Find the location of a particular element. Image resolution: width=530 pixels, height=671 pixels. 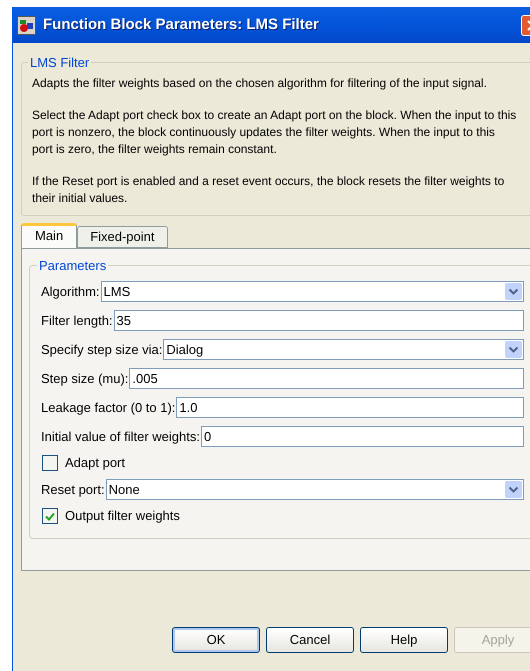

description-paragraph: Select the Adapt port check box to create an Adapt port on the block. When the input to this port is nonzero, the block continuously updates the filter weights. When the input to this port is zero, the filter weights remain constant. is located at coordinates (275, 132).